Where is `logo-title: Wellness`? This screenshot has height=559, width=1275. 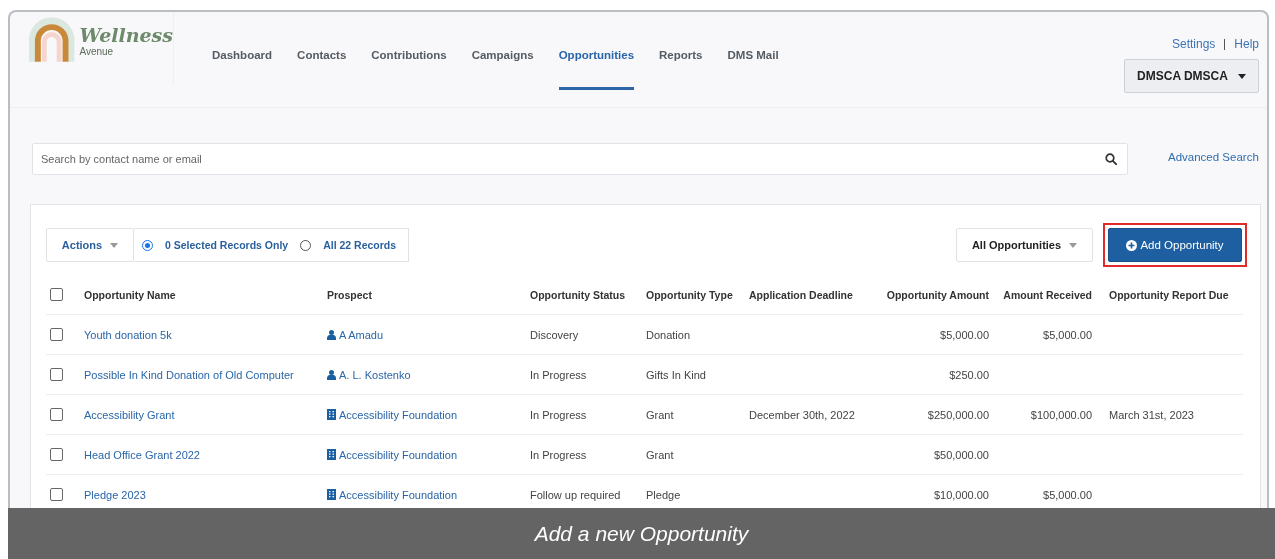
logo-title: Wellness is located at coordinates (126, 35).